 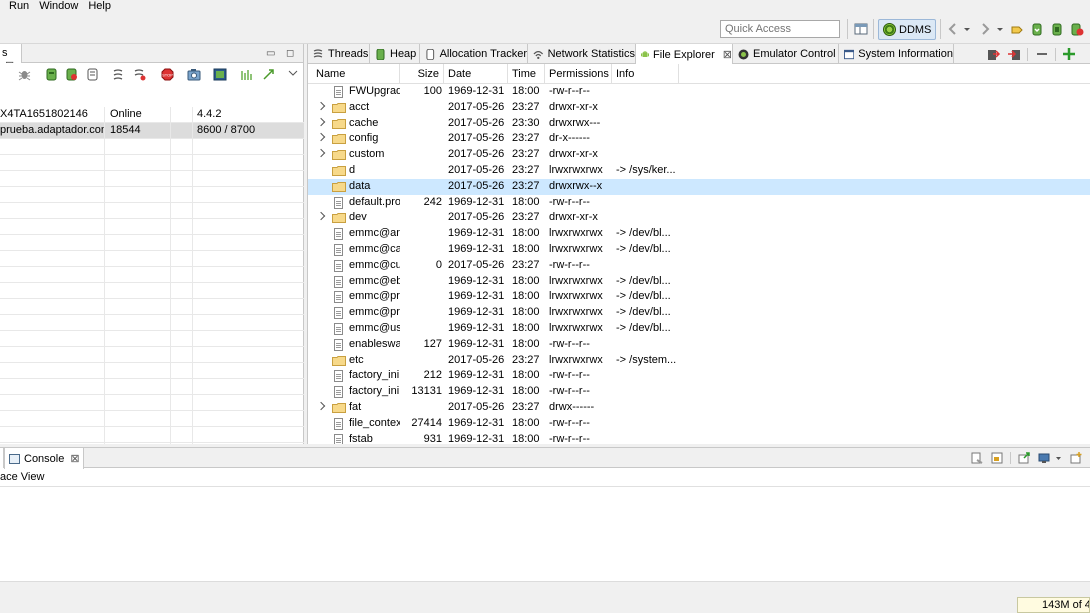 What do you see at coordinates (684, 54) in the screenshot?
I see `tab-file-explorer: File Explorer ⊠` at bounding box center [684, 54].